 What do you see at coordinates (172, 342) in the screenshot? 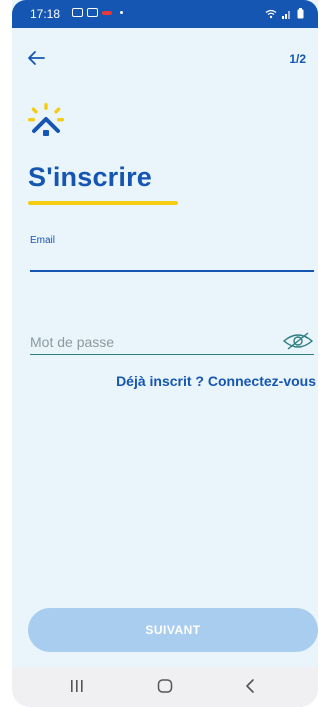
I see `password-field` at bounding box center [172, 342].